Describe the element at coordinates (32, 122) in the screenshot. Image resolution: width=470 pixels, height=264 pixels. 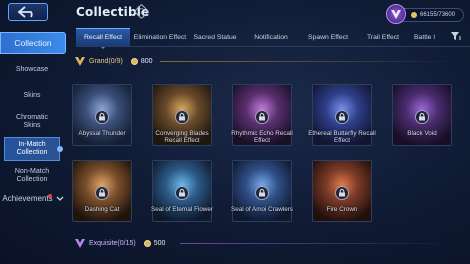
I see `sidebar-item-chromatic-skins: Chromatic Skins` at that location.